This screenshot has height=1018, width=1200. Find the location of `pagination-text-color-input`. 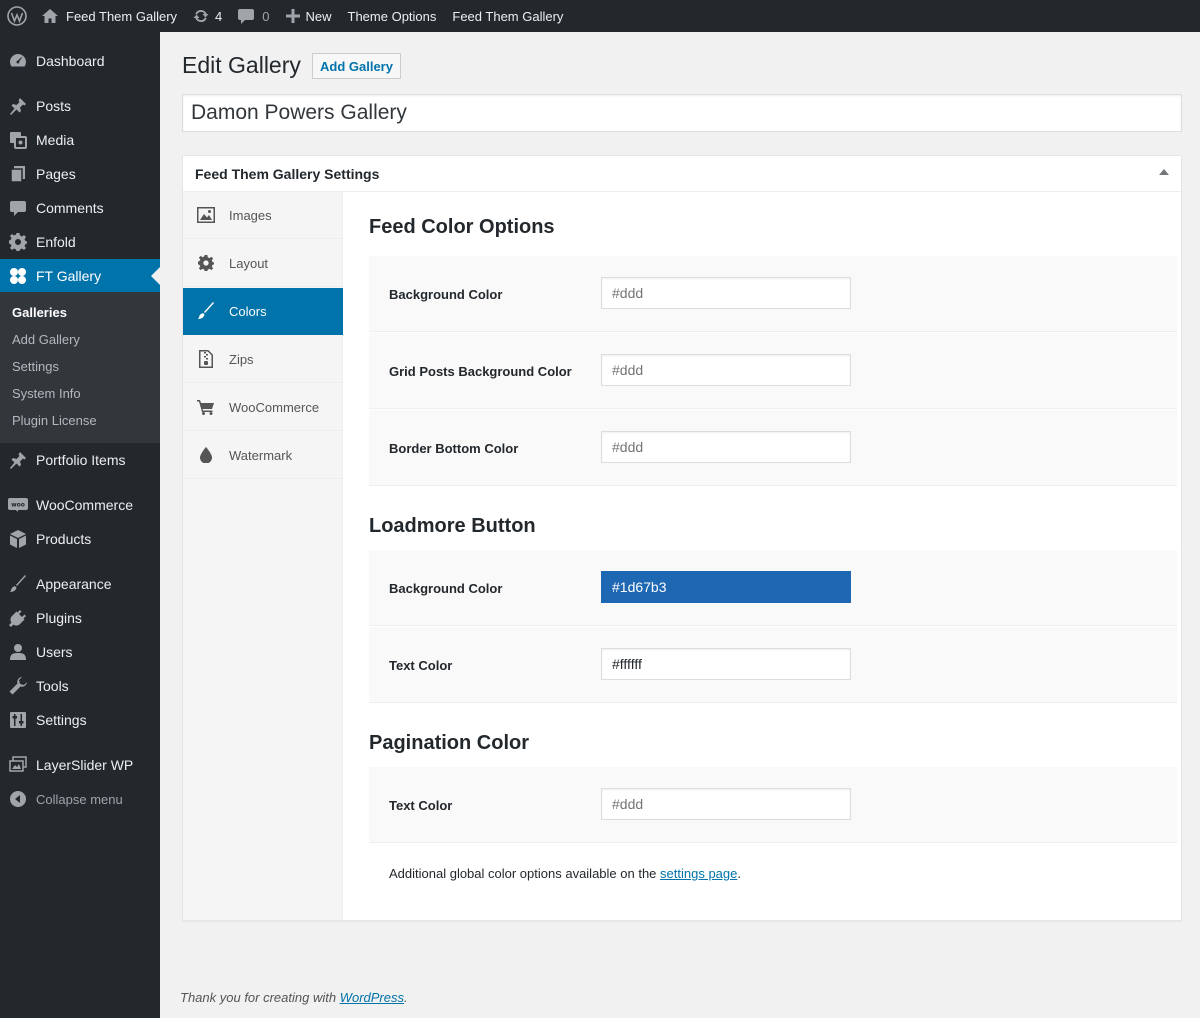

pagination-text-color-input is located at coordinates (726, 804).